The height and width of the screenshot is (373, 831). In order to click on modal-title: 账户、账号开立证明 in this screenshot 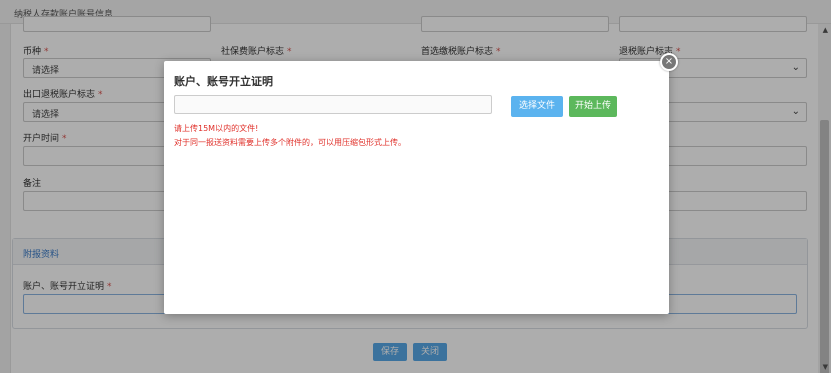, I will do `click(223, 81)`.